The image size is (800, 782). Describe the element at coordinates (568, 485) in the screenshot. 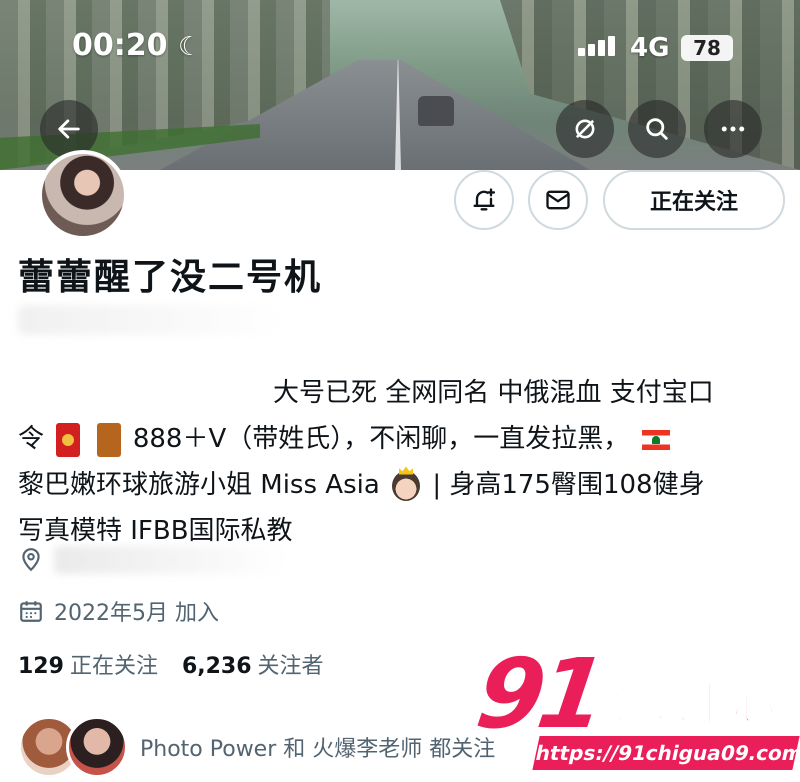

I see `bio-line-3-end: | 身高175臀围108健身` at that location.